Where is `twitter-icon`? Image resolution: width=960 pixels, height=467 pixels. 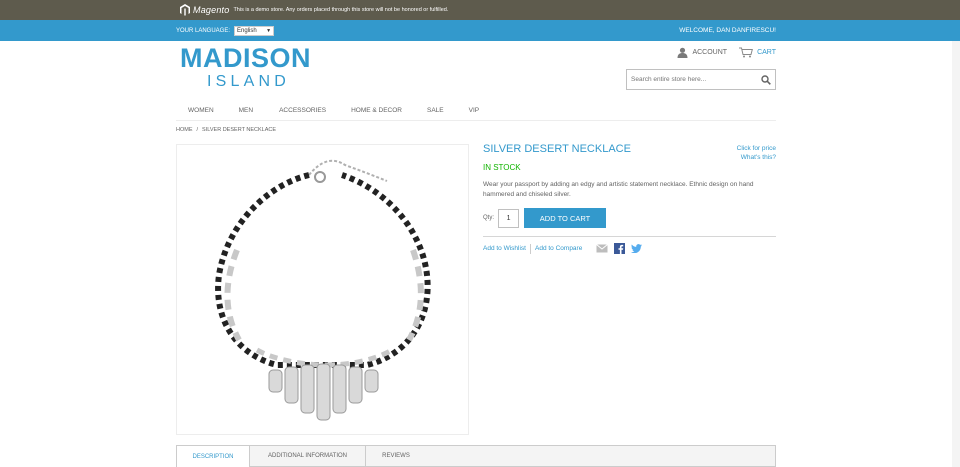 twitter-icon is located at coordinates (637, 248).